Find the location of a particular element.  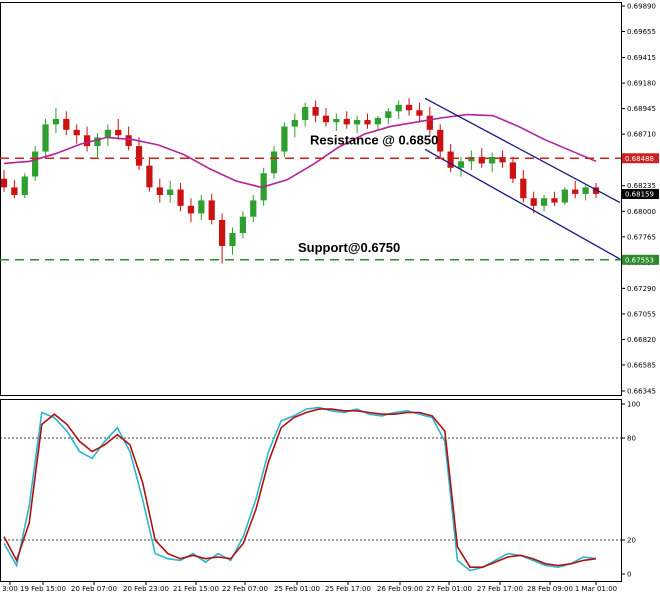

channel-lower-line is located at coordinates (522, 204).